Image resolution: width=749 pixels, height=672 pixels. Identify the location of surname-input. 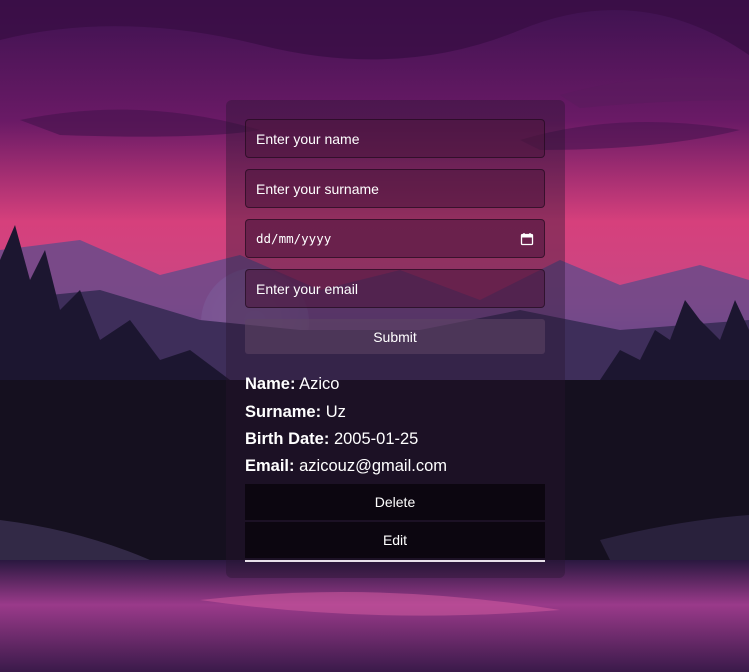
(395, 188).